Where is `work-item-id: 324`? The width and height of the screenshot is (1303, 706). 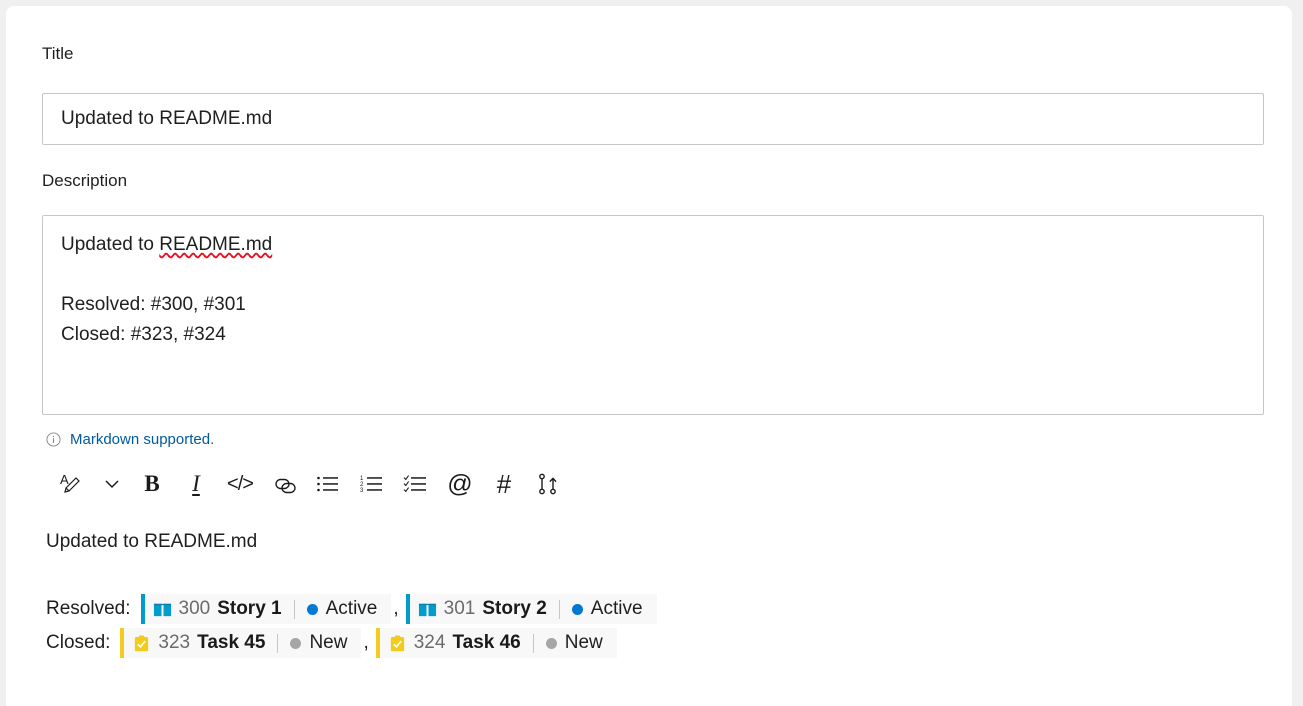
work-item-id: 324 is located at coordinates (429, 642).